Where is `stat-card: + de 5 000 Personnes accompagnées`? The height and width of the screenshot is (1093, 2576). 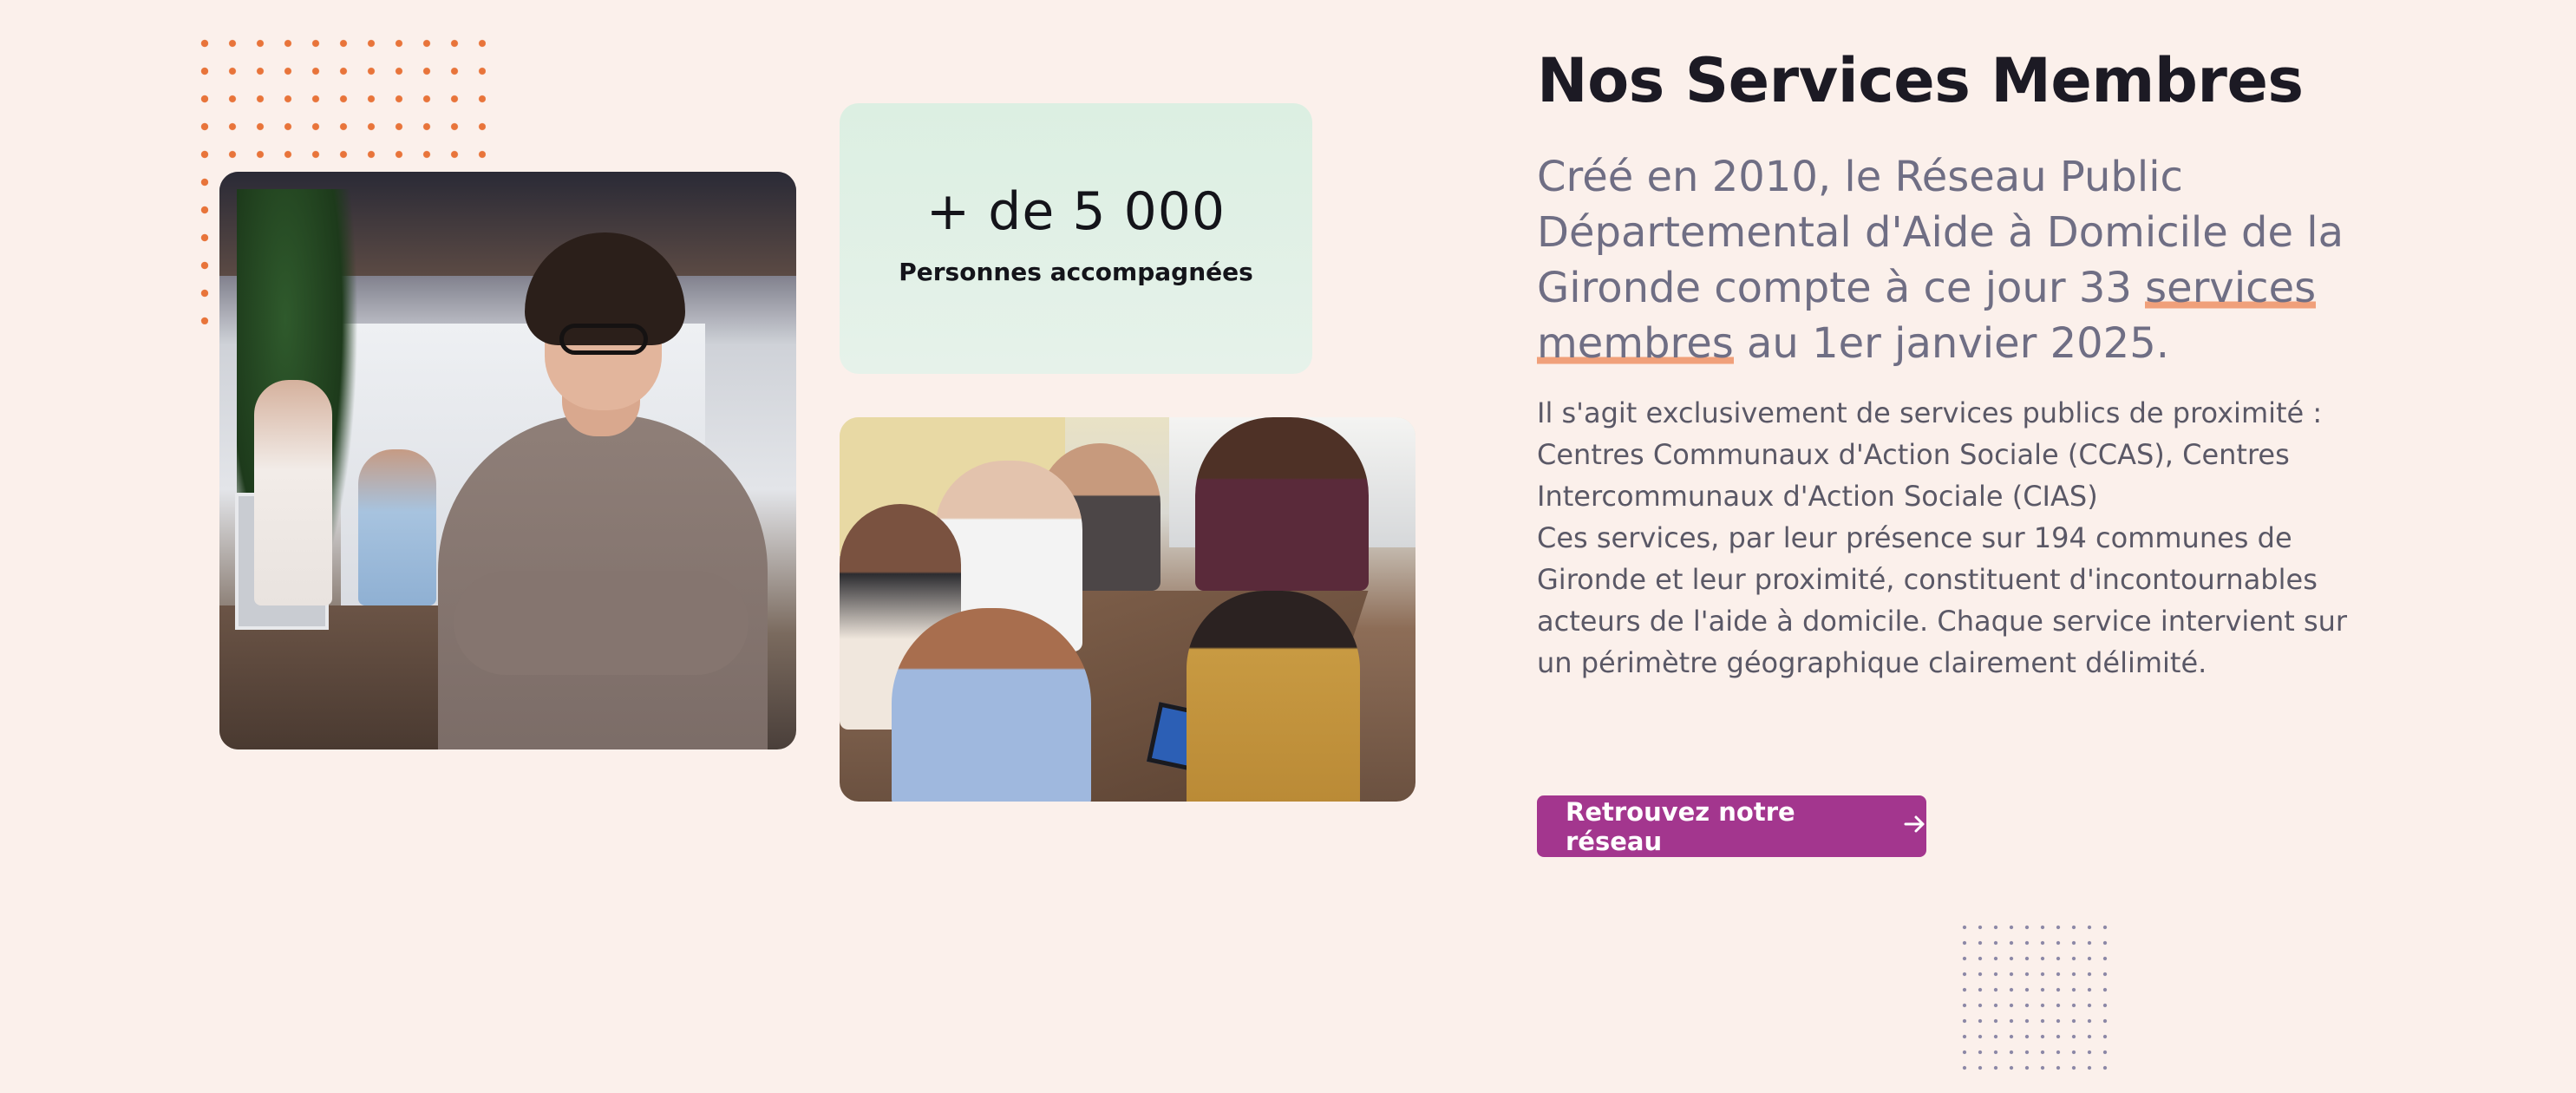
stat-card: + de 5 000 Personnes accompagnées is located at coordinates (1076, 238).